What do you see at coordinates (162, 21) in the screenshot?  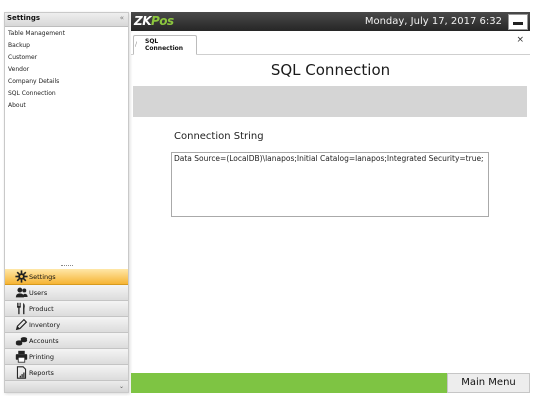 I see `logo-pos: Pos` at bounding box center [162, 21].